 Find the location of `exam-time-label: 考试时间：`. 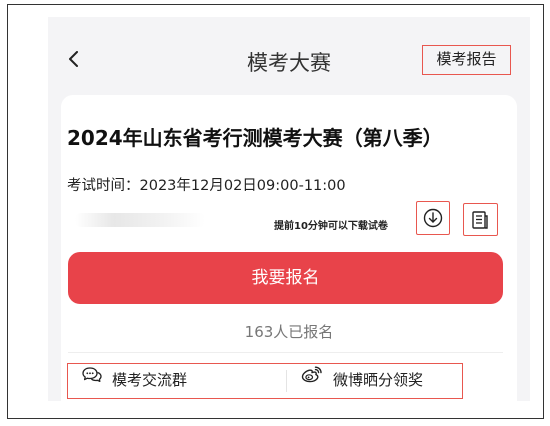

exam-time-label: 考试时间： is located at coordinates (103, 186).